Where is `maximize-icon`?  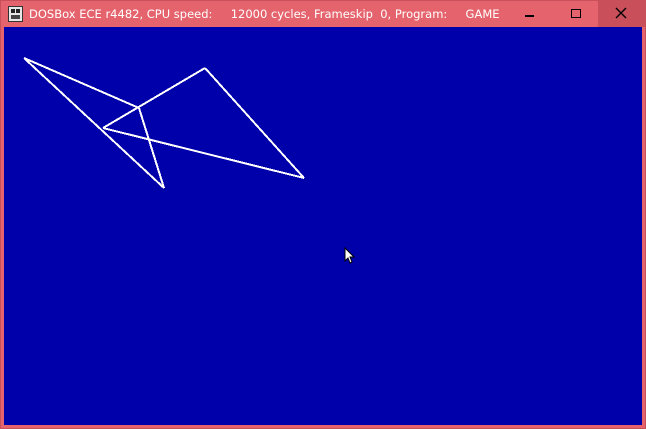 maximize-icon is located at coordinates (576, 13).